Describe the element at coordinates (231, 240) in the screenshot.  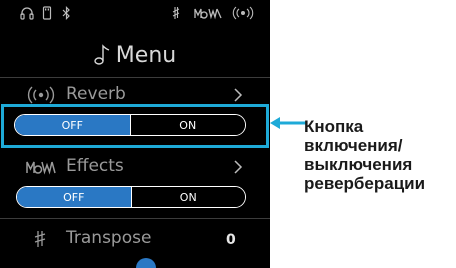
I see `transpose-value: 0` at that location.